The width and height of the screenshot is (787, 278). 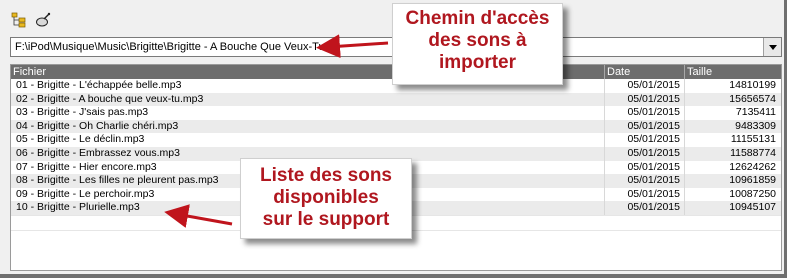 What do you see at coordinates (752, 193) in the screenshot?
I see `file-size: 10087250` at bounding box center [752, 193].